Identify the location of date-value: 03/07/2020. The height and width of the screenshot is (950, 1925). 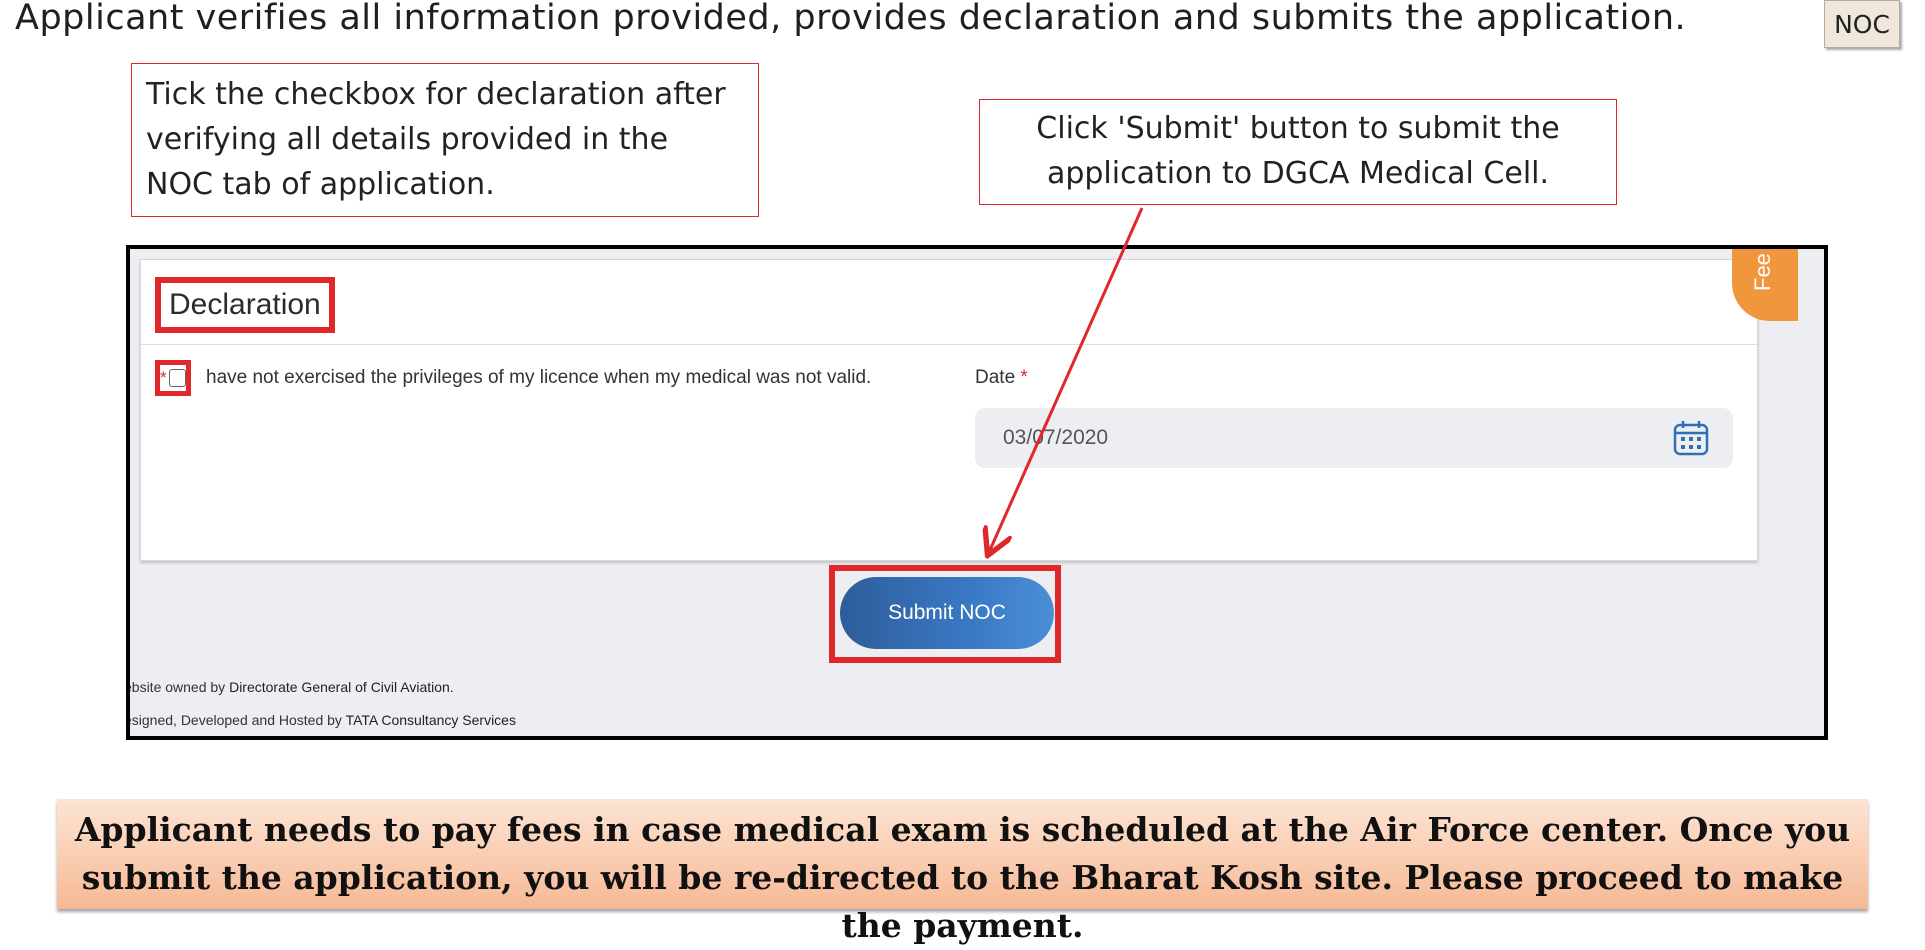
(1056, 437).